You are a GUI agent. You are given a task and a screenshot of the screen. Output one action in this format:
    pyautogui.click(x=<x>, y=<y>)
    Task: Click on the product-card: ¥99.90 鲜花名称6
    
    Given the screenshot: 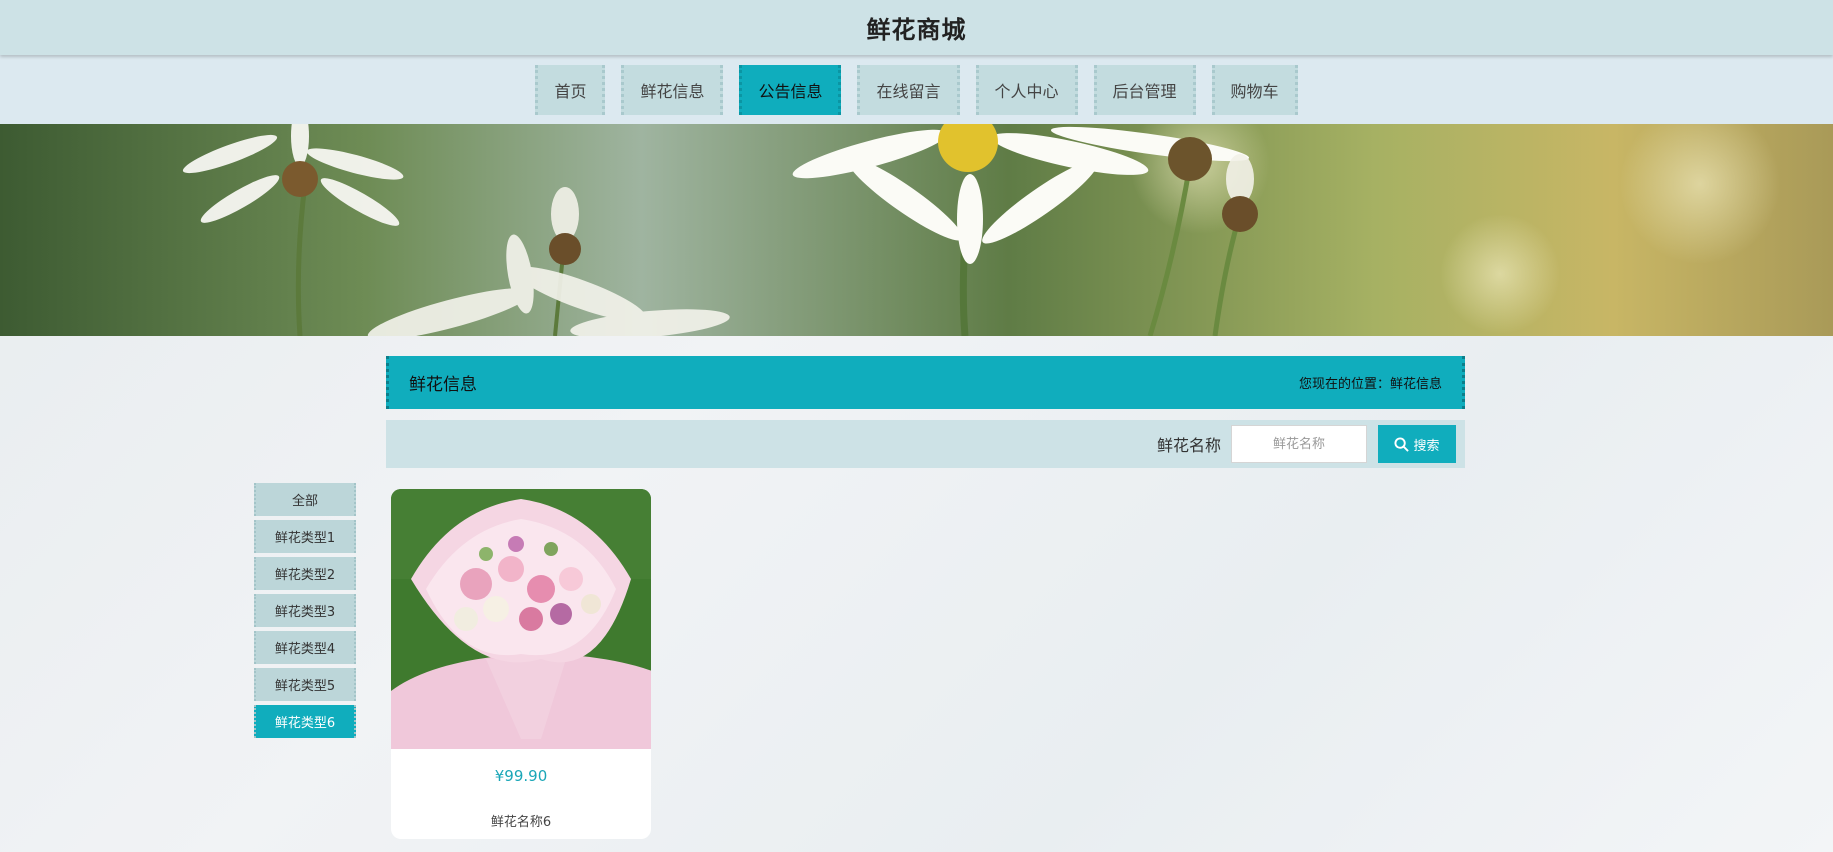 What is the action you would take?
    pyautogui.click(x=521, y=664)
    